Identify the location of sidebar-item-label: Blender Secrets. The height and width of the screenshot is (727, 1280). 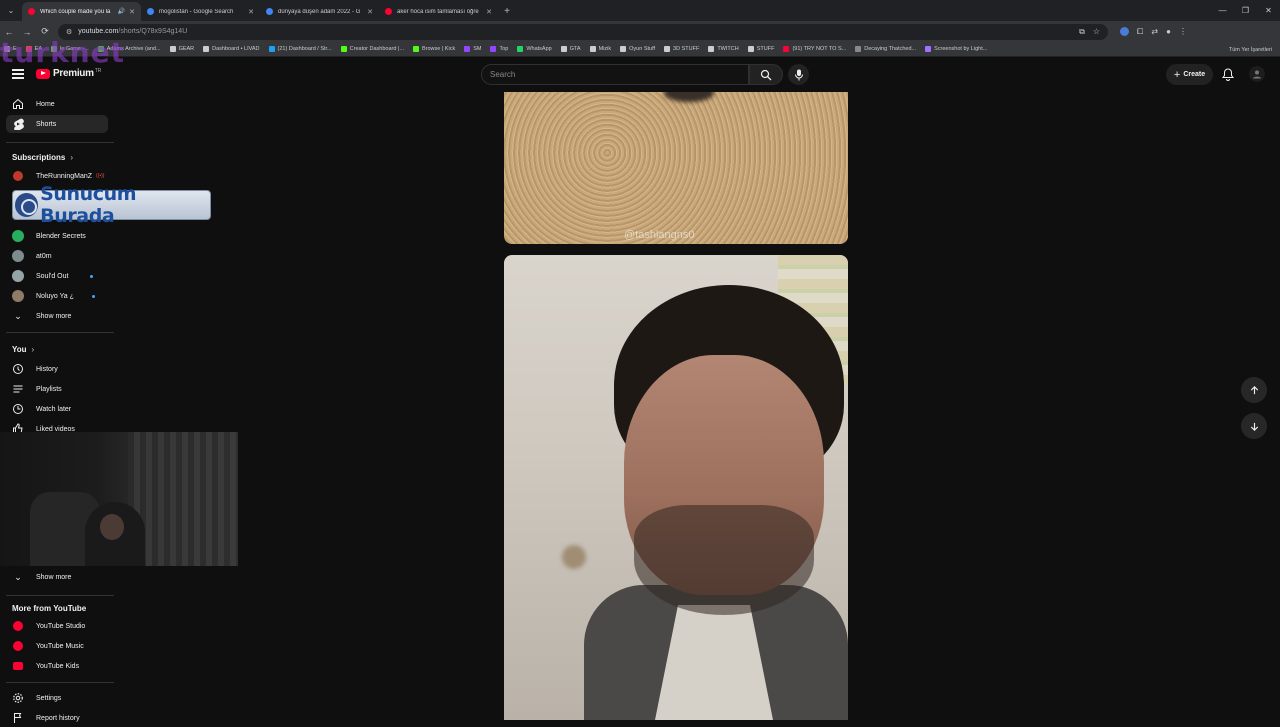
(61, 236).